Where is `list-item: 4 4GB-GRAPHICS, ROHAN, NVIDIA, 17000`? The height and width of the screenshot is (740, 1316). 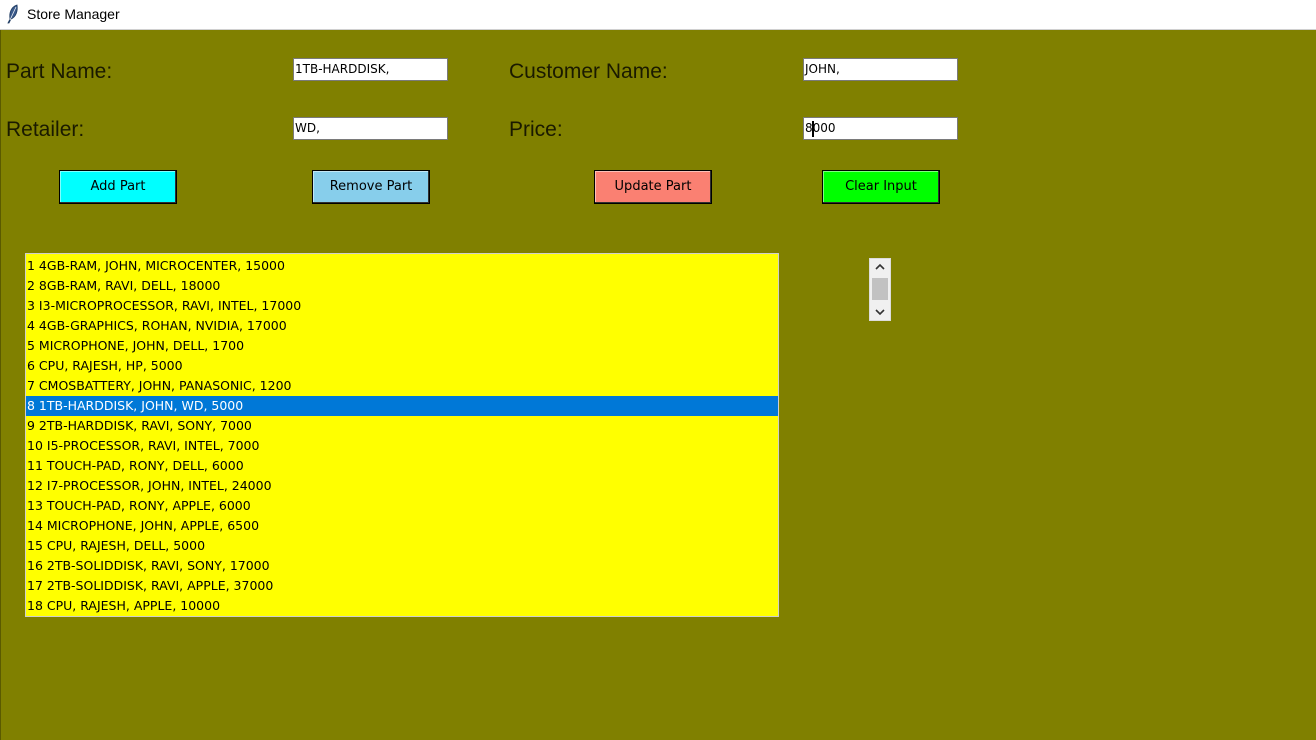 list-item: 4 4GB-GRAPHICS, ROHAN, NVIDIA, 17000 is located at coordinates (402, 326).